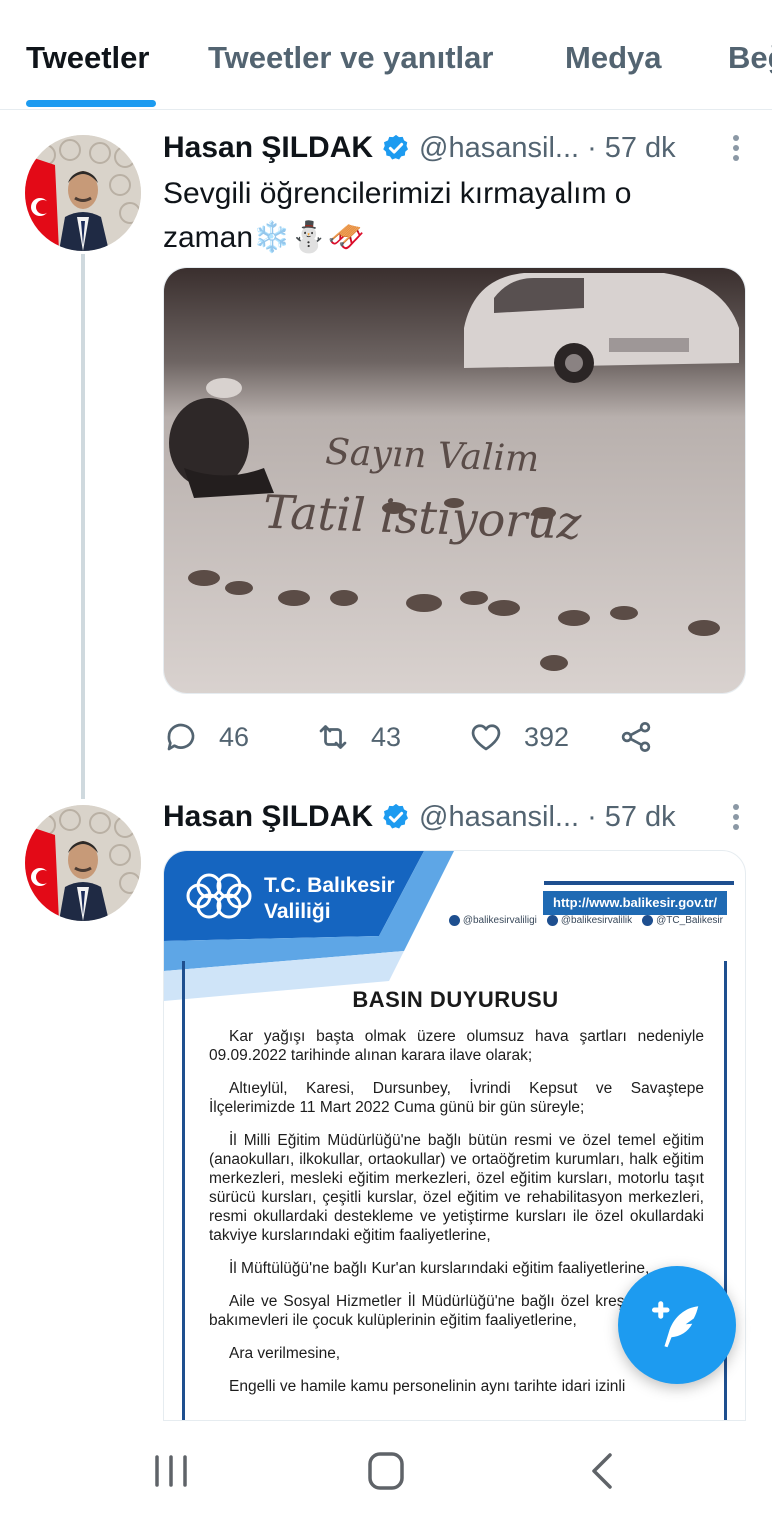  Describe the element at coordinates (454, 584) in the screenshot. I see `footprints` at that location.